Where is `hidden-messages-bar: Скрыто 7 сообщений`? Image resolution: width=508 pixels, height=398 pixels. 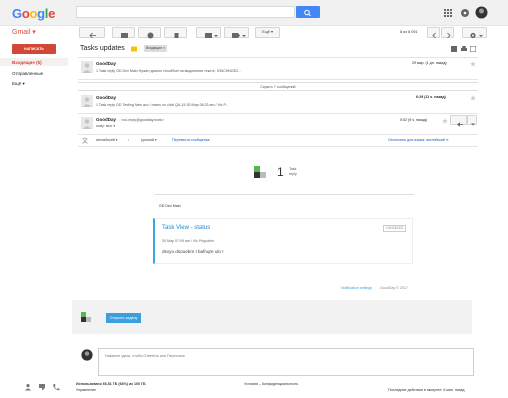 hidden-messages-bar: Скрыто 7 сообщений is located at coordinates (278, 86).